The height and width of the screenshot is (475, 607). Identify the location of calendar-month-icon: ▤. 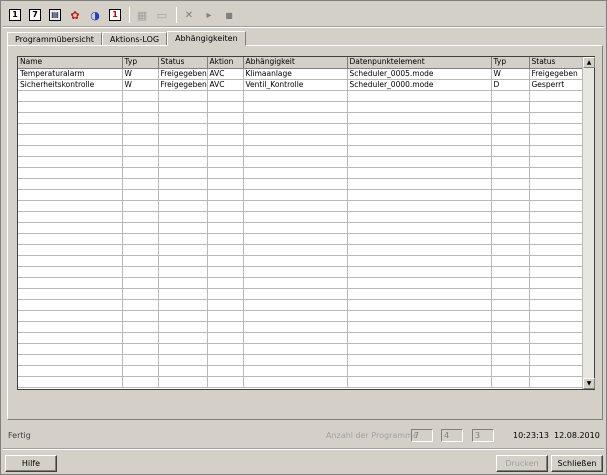
(55, 15).